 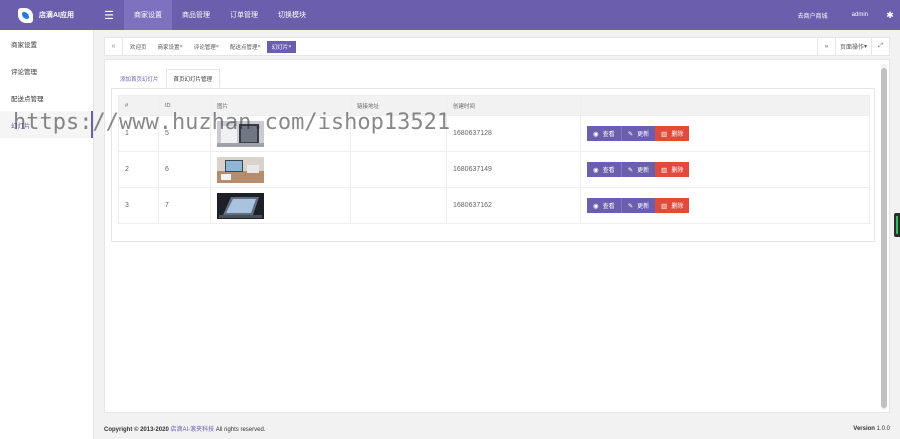 I want to click on logo: 店滴AI应用, so click(x=47, y=15).